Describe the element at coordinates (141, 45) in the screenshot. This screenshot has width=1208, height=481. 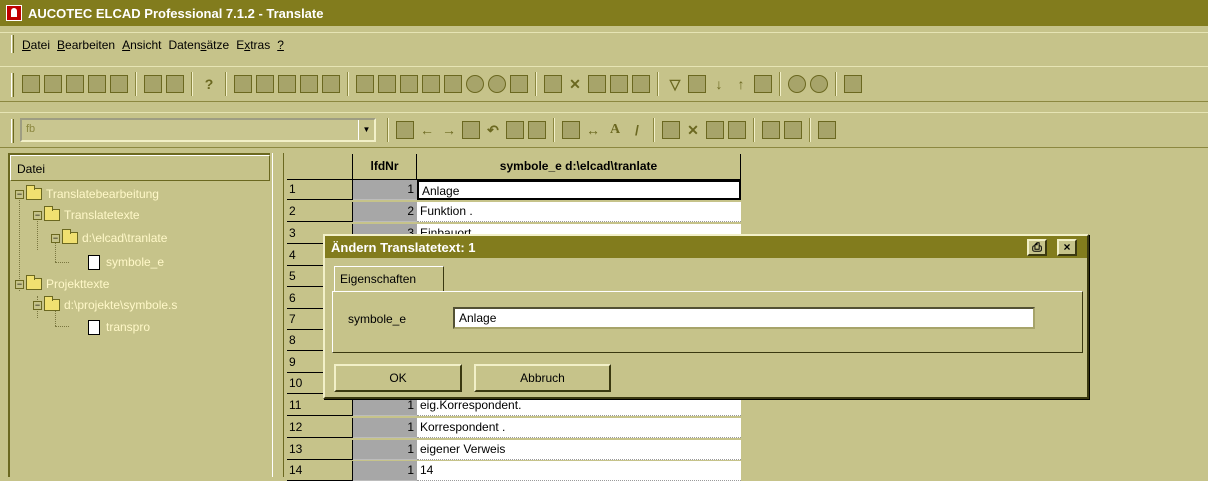
I see `menu-ansicht: Ansicht` at that location.